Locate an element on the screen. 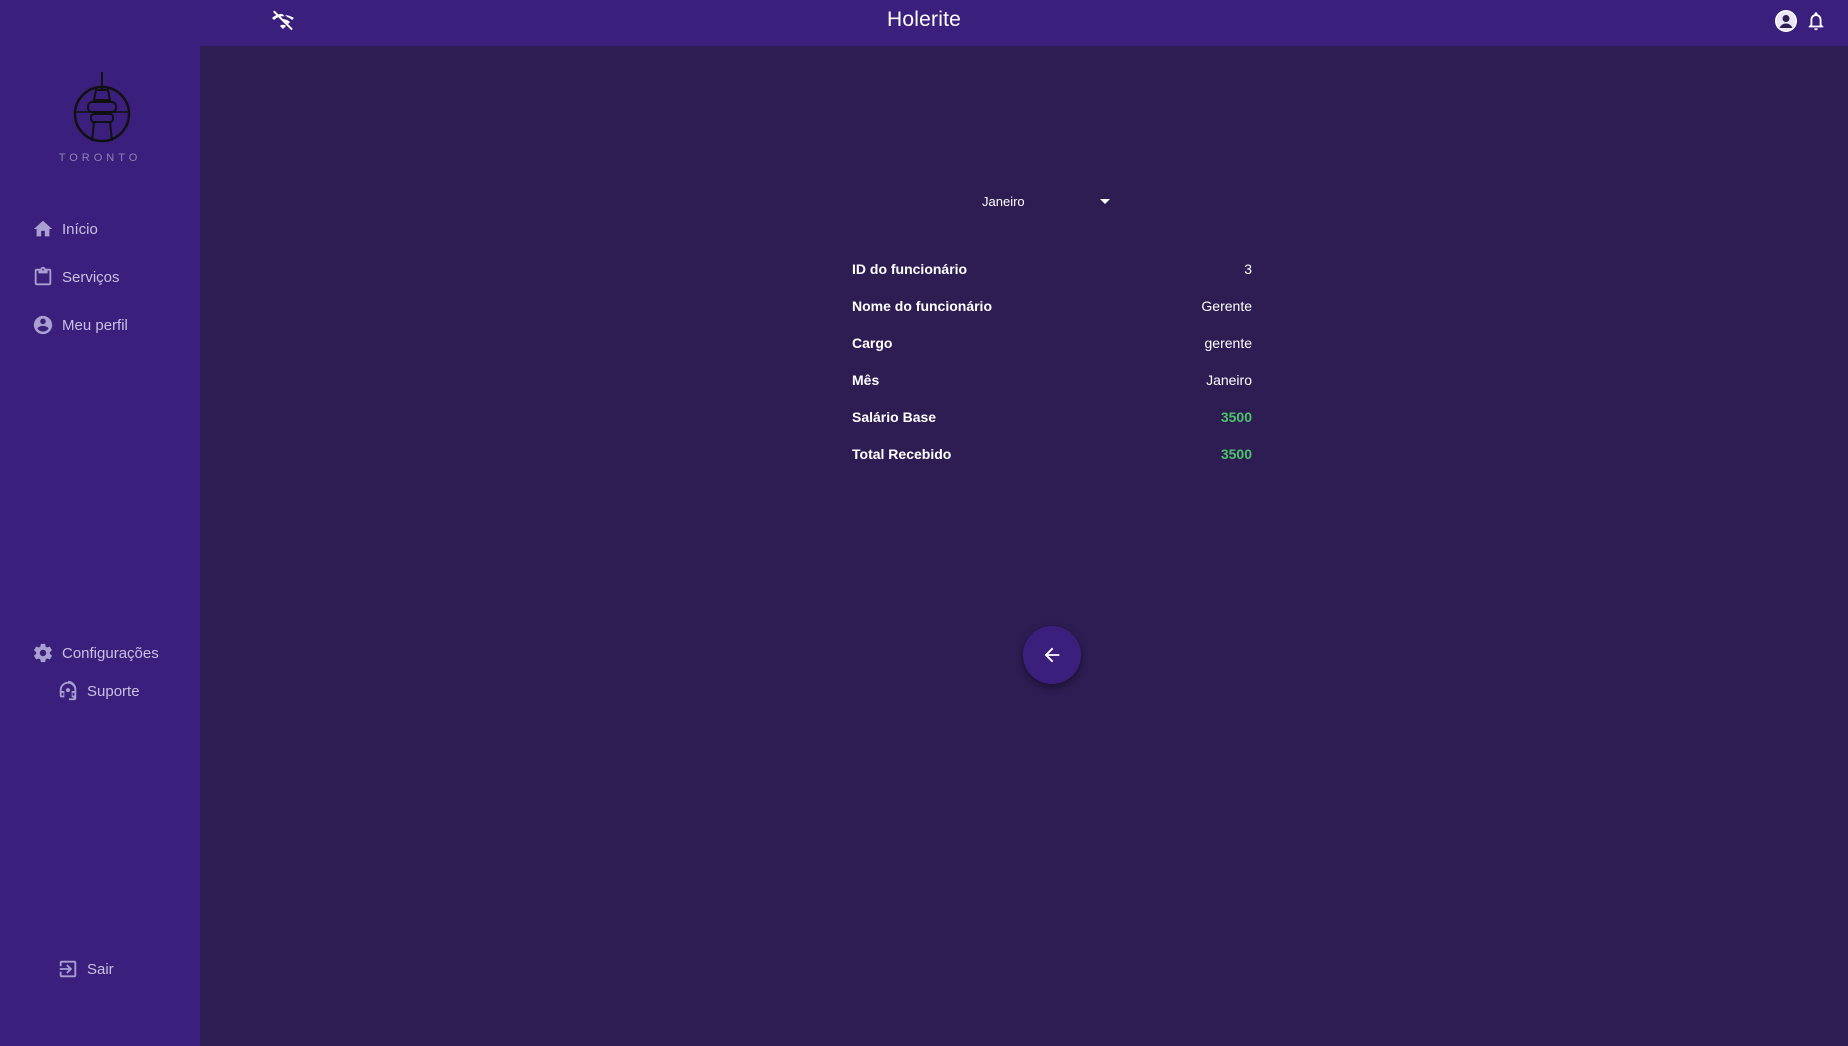 Image resolution: width=1848 pixels, height=1046 pixels. bell-icon is located at coordinates (1816, 21).